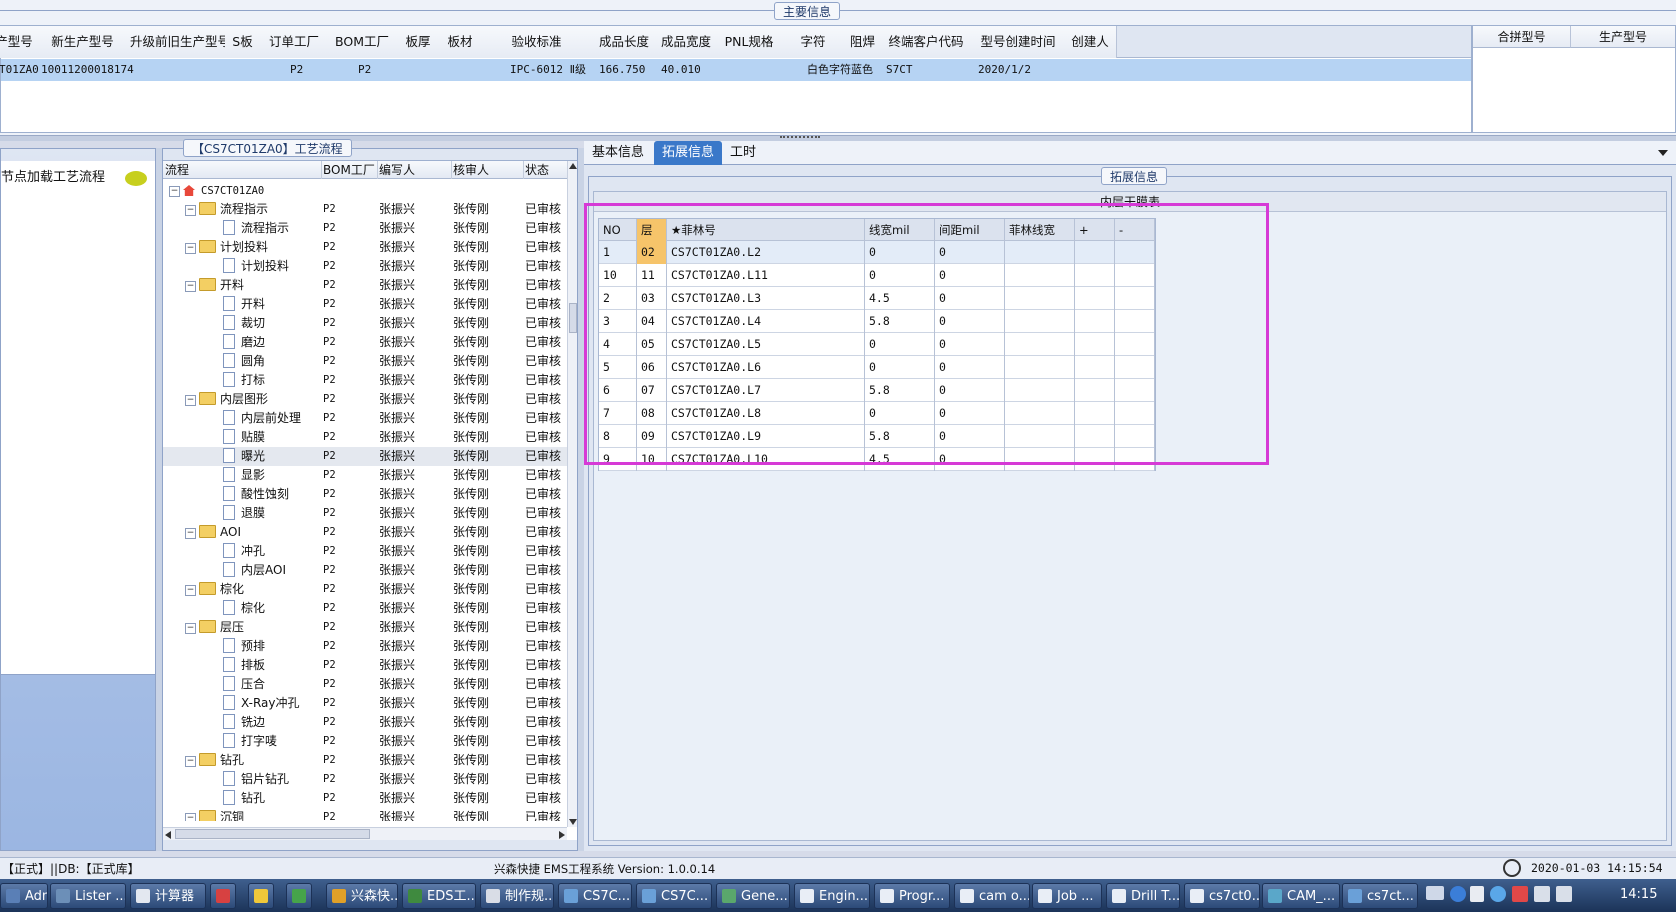 The image size is (1676, 912). Describe the element at coordinates (537, 42) in the screenshot. I see `main-info-column-header: 验收标准` at that location.